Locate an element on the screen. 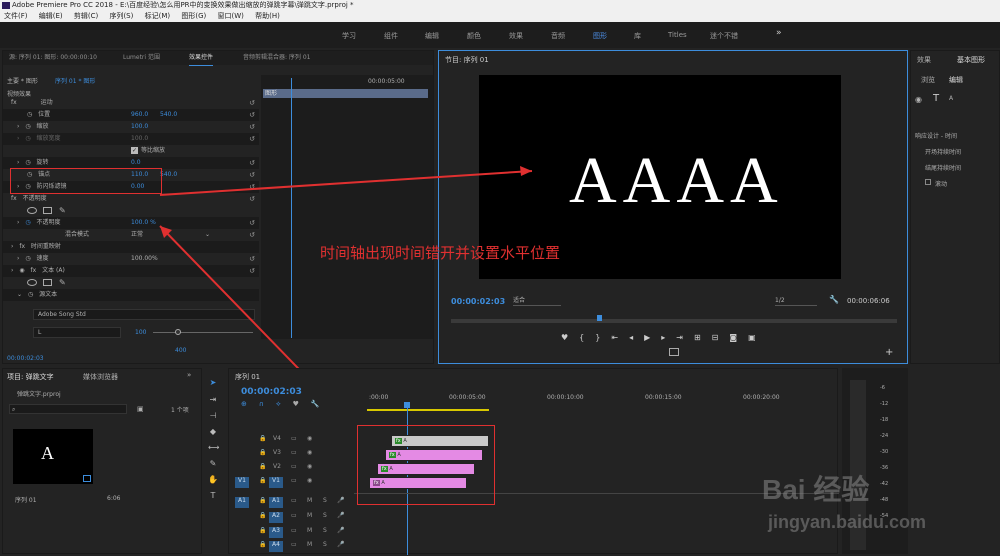 This screenshot has width=1000, height=556. add-marker-icon: ♥ is located at coordinates (302, 404).